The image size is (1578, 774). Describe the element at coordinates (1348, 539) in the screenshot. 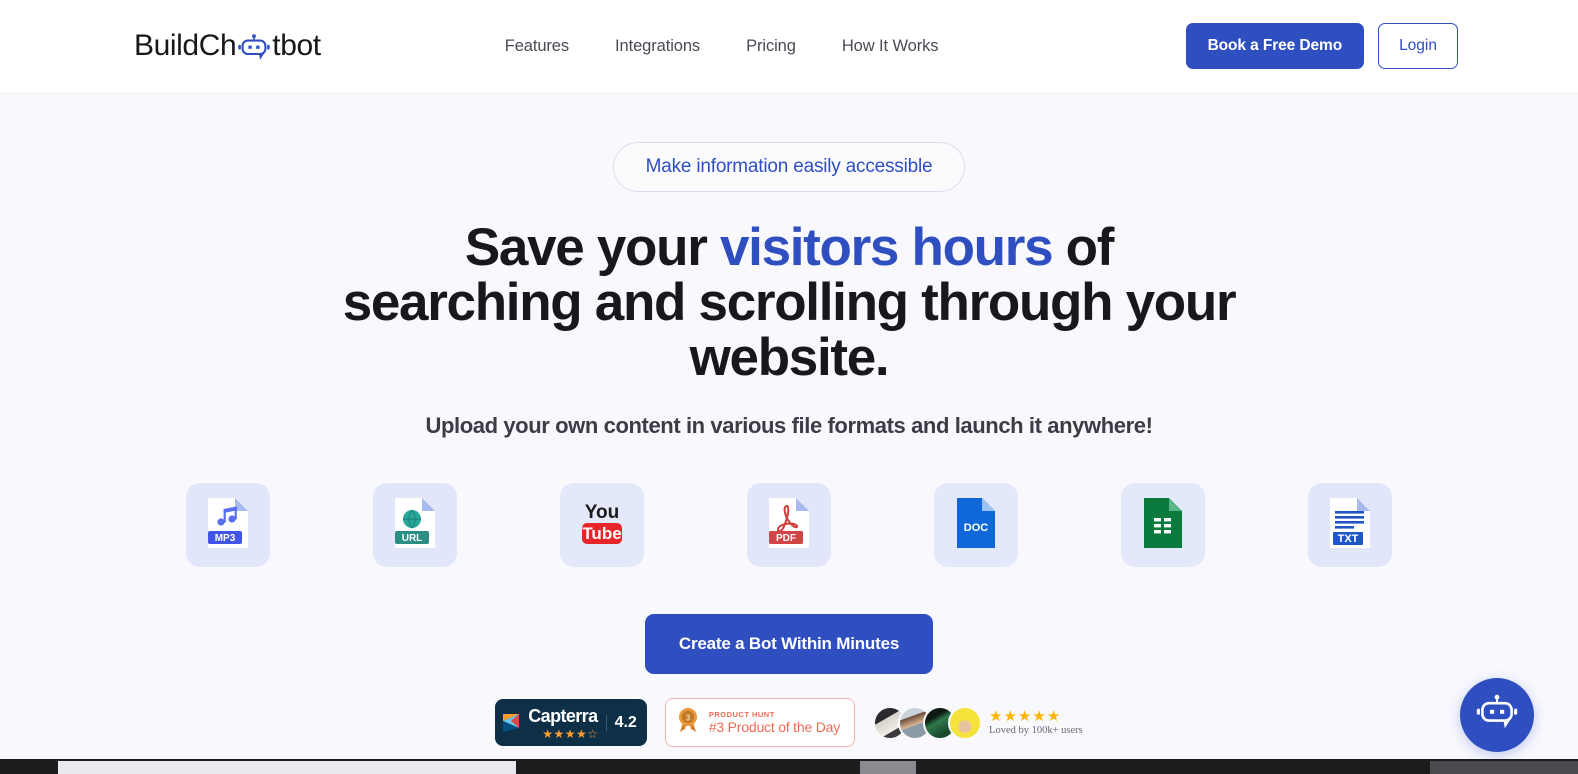

I see `svg-text: TXT` at that location.